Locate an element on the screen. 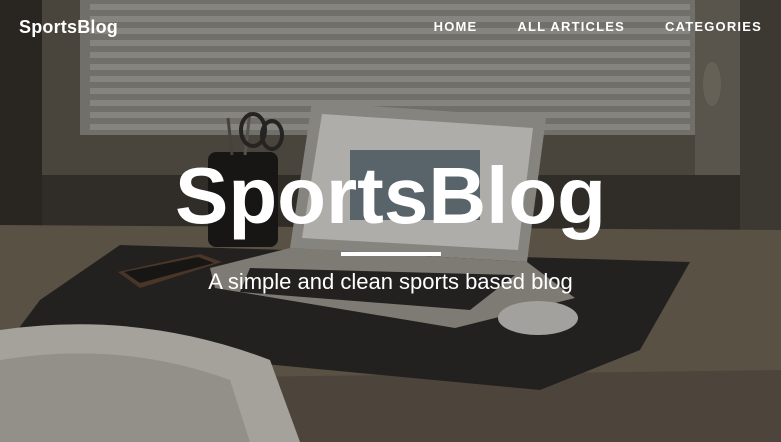  nav-links: HOME ALL ARTICLES CATEGORIES is located at coordinates (578, 26).